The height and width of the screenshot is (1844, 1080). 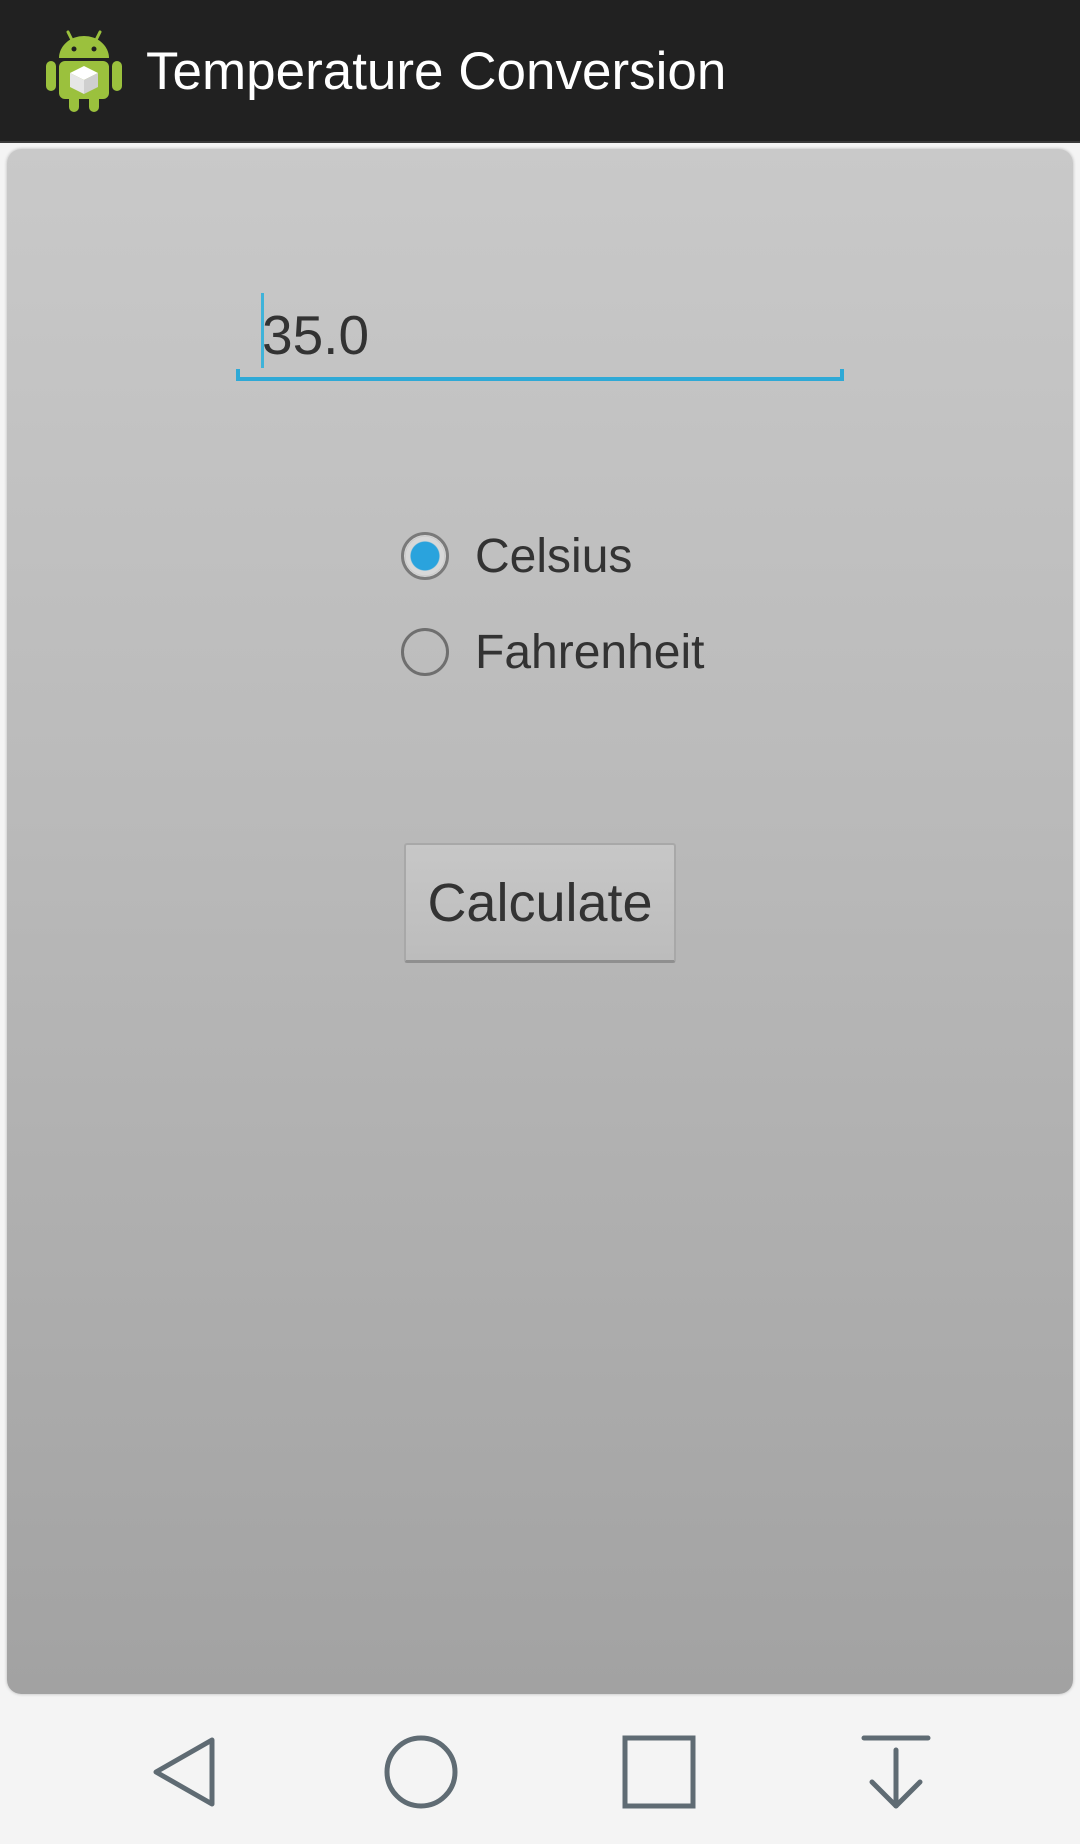 I want to click on system-nav-bar, so click(x=540, y=1772).